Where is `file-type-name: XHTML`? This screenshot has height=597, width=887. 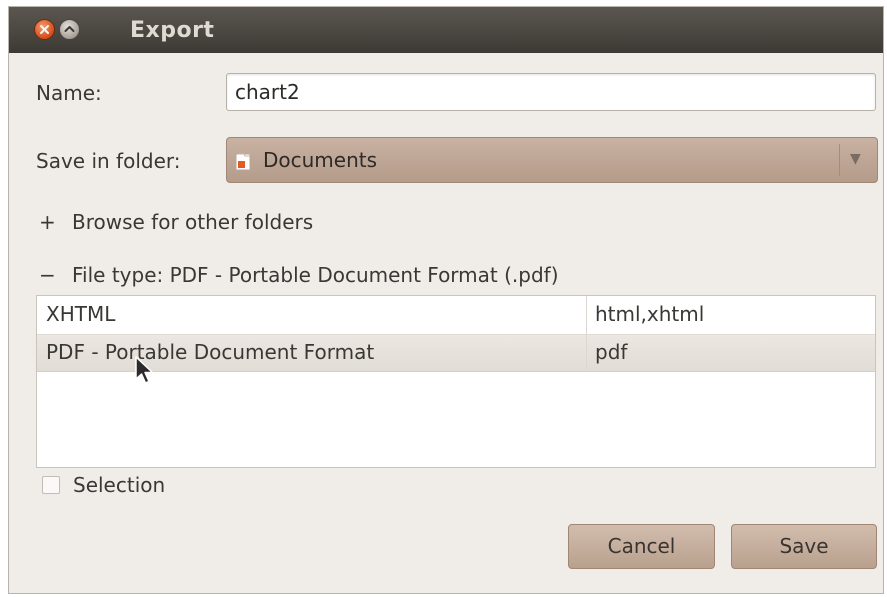
file-type-name: XHTML is located at coordinates (81, 314).